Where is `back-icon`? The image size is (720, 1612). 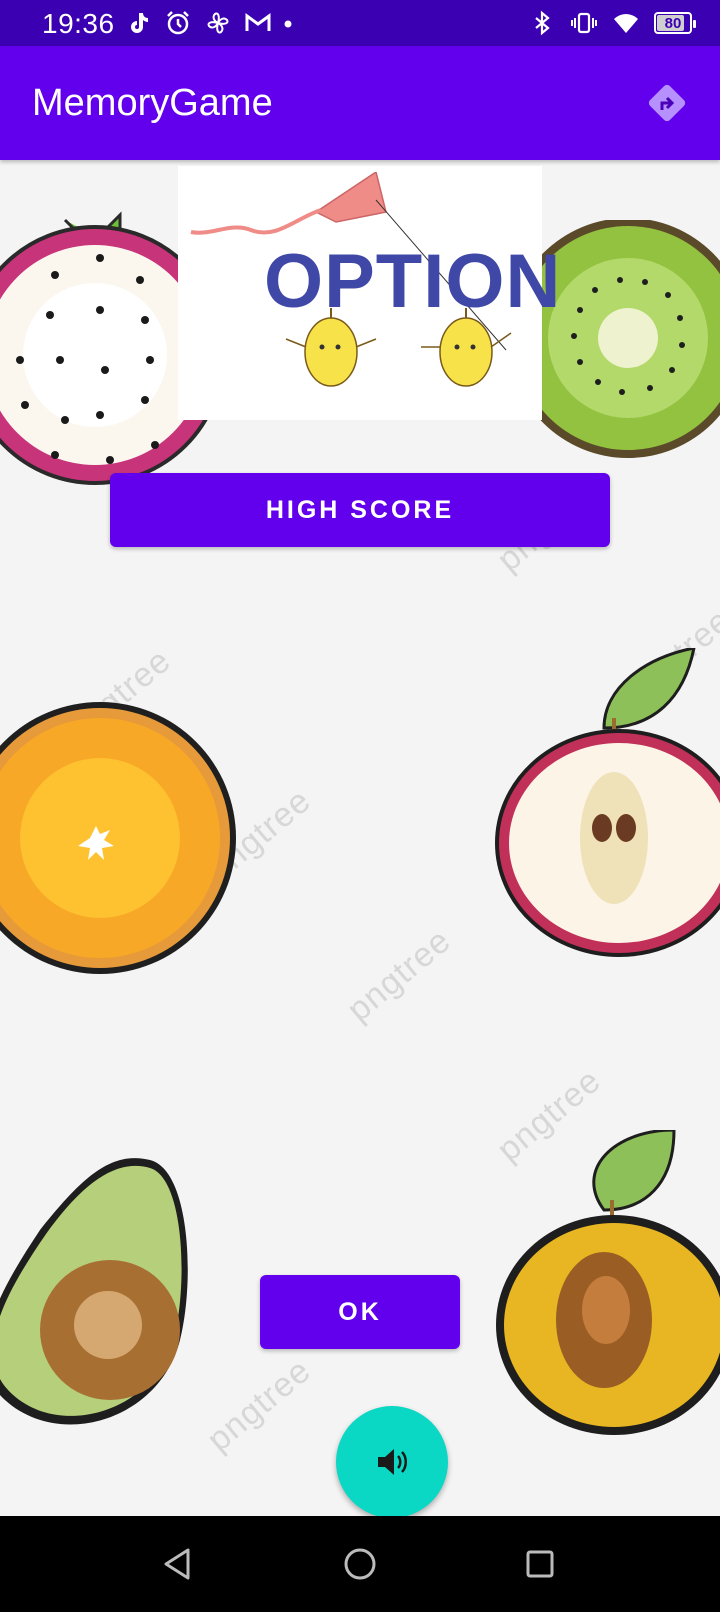
back-icon is located at coordinates (178, 1564).